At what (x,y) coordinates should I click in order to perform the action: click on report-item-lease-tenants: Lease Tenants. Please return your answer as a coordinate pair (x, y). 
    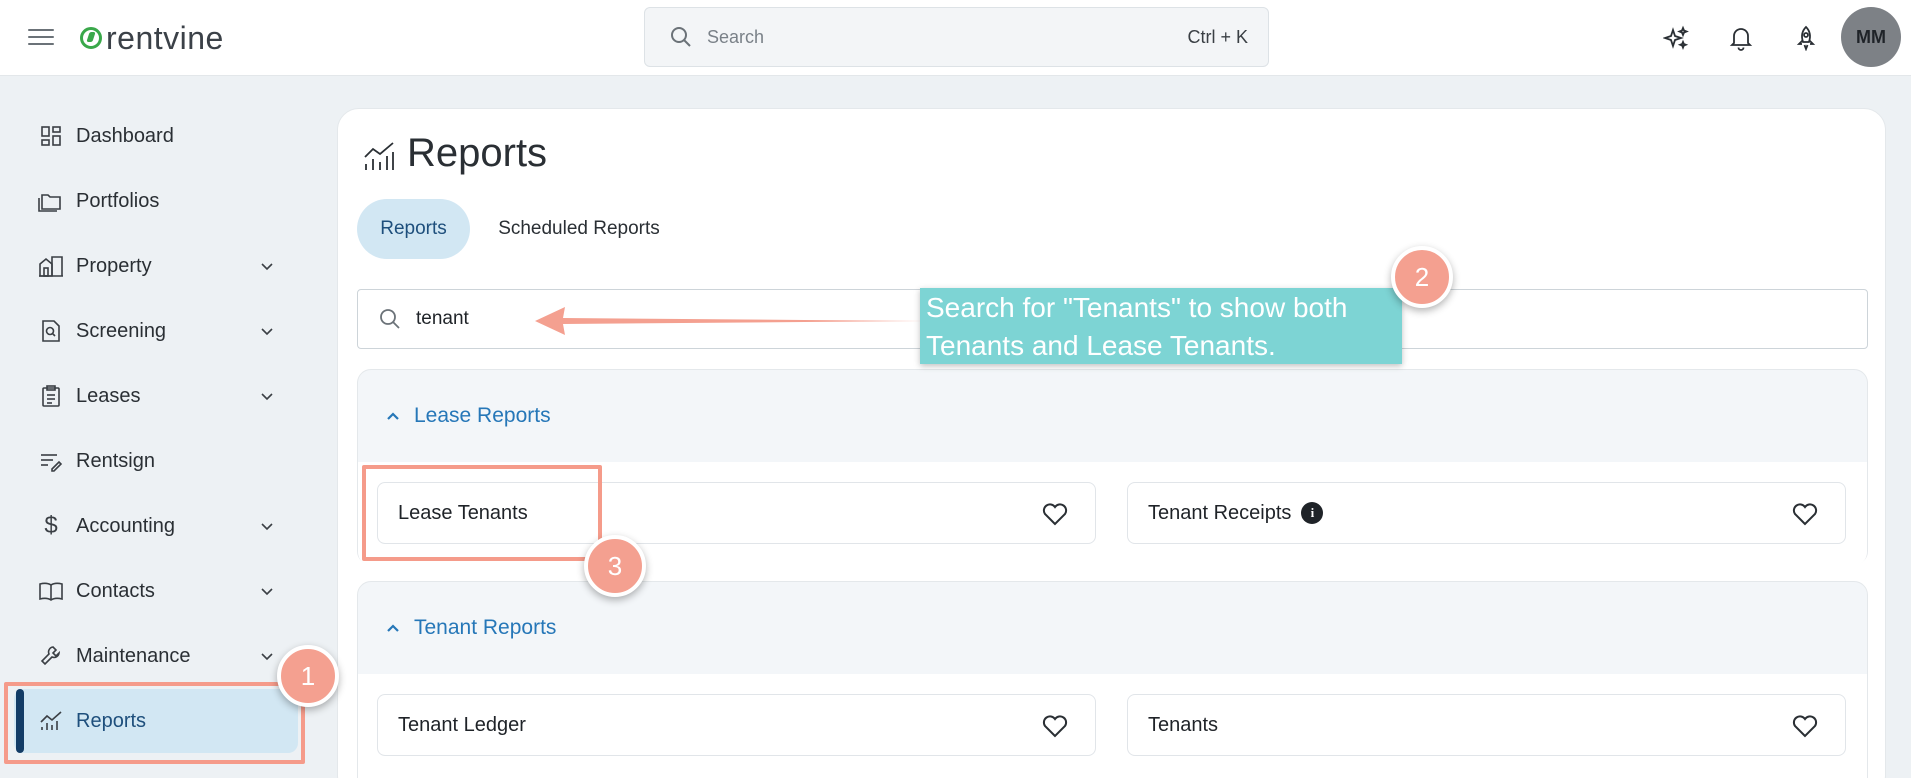
    Looking at the image, I should click on (736, 513).